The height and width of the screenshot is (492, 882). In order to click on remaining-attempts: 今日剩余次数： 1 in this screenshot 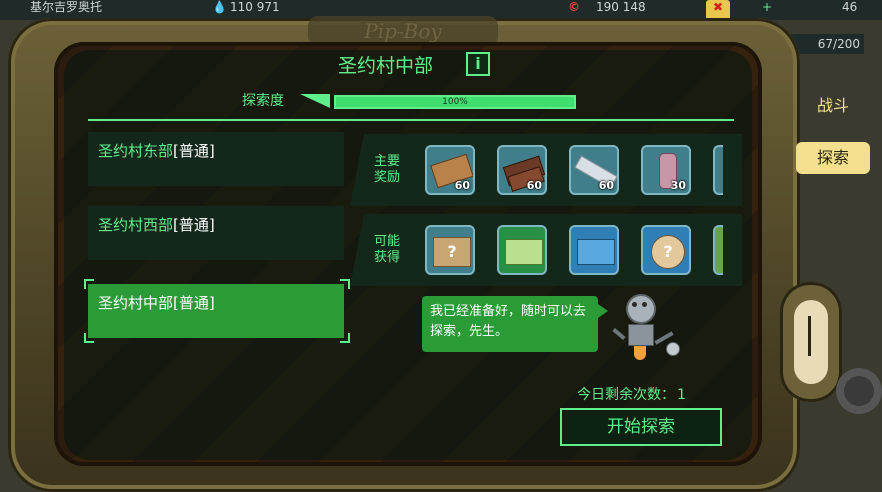, I will do `click(631, 395)`.